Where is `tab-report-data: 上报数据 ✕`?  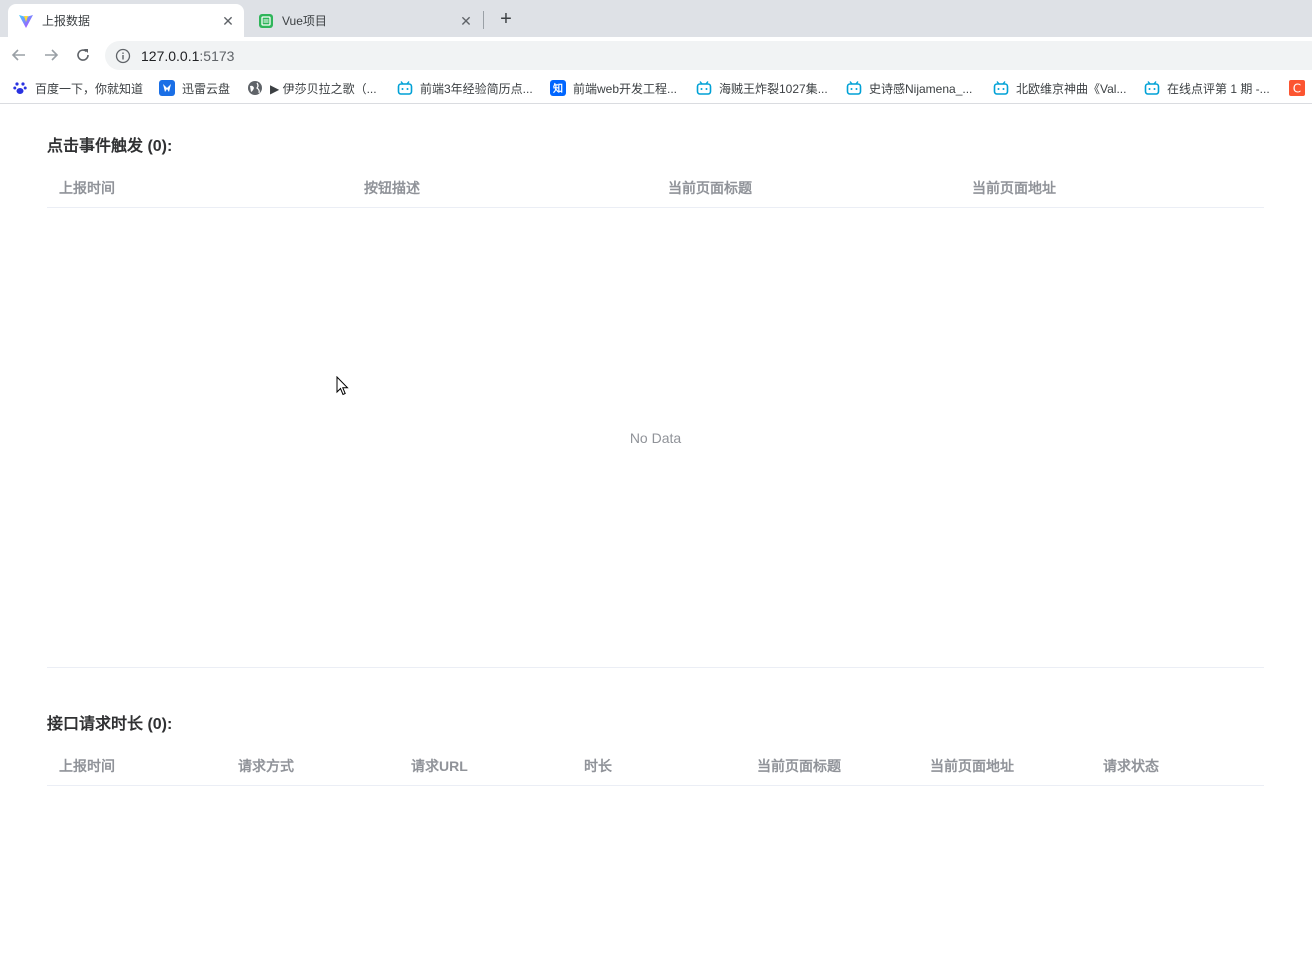 tab-report-data: 上报数据 ✕ is located at coordinates (126, 20).